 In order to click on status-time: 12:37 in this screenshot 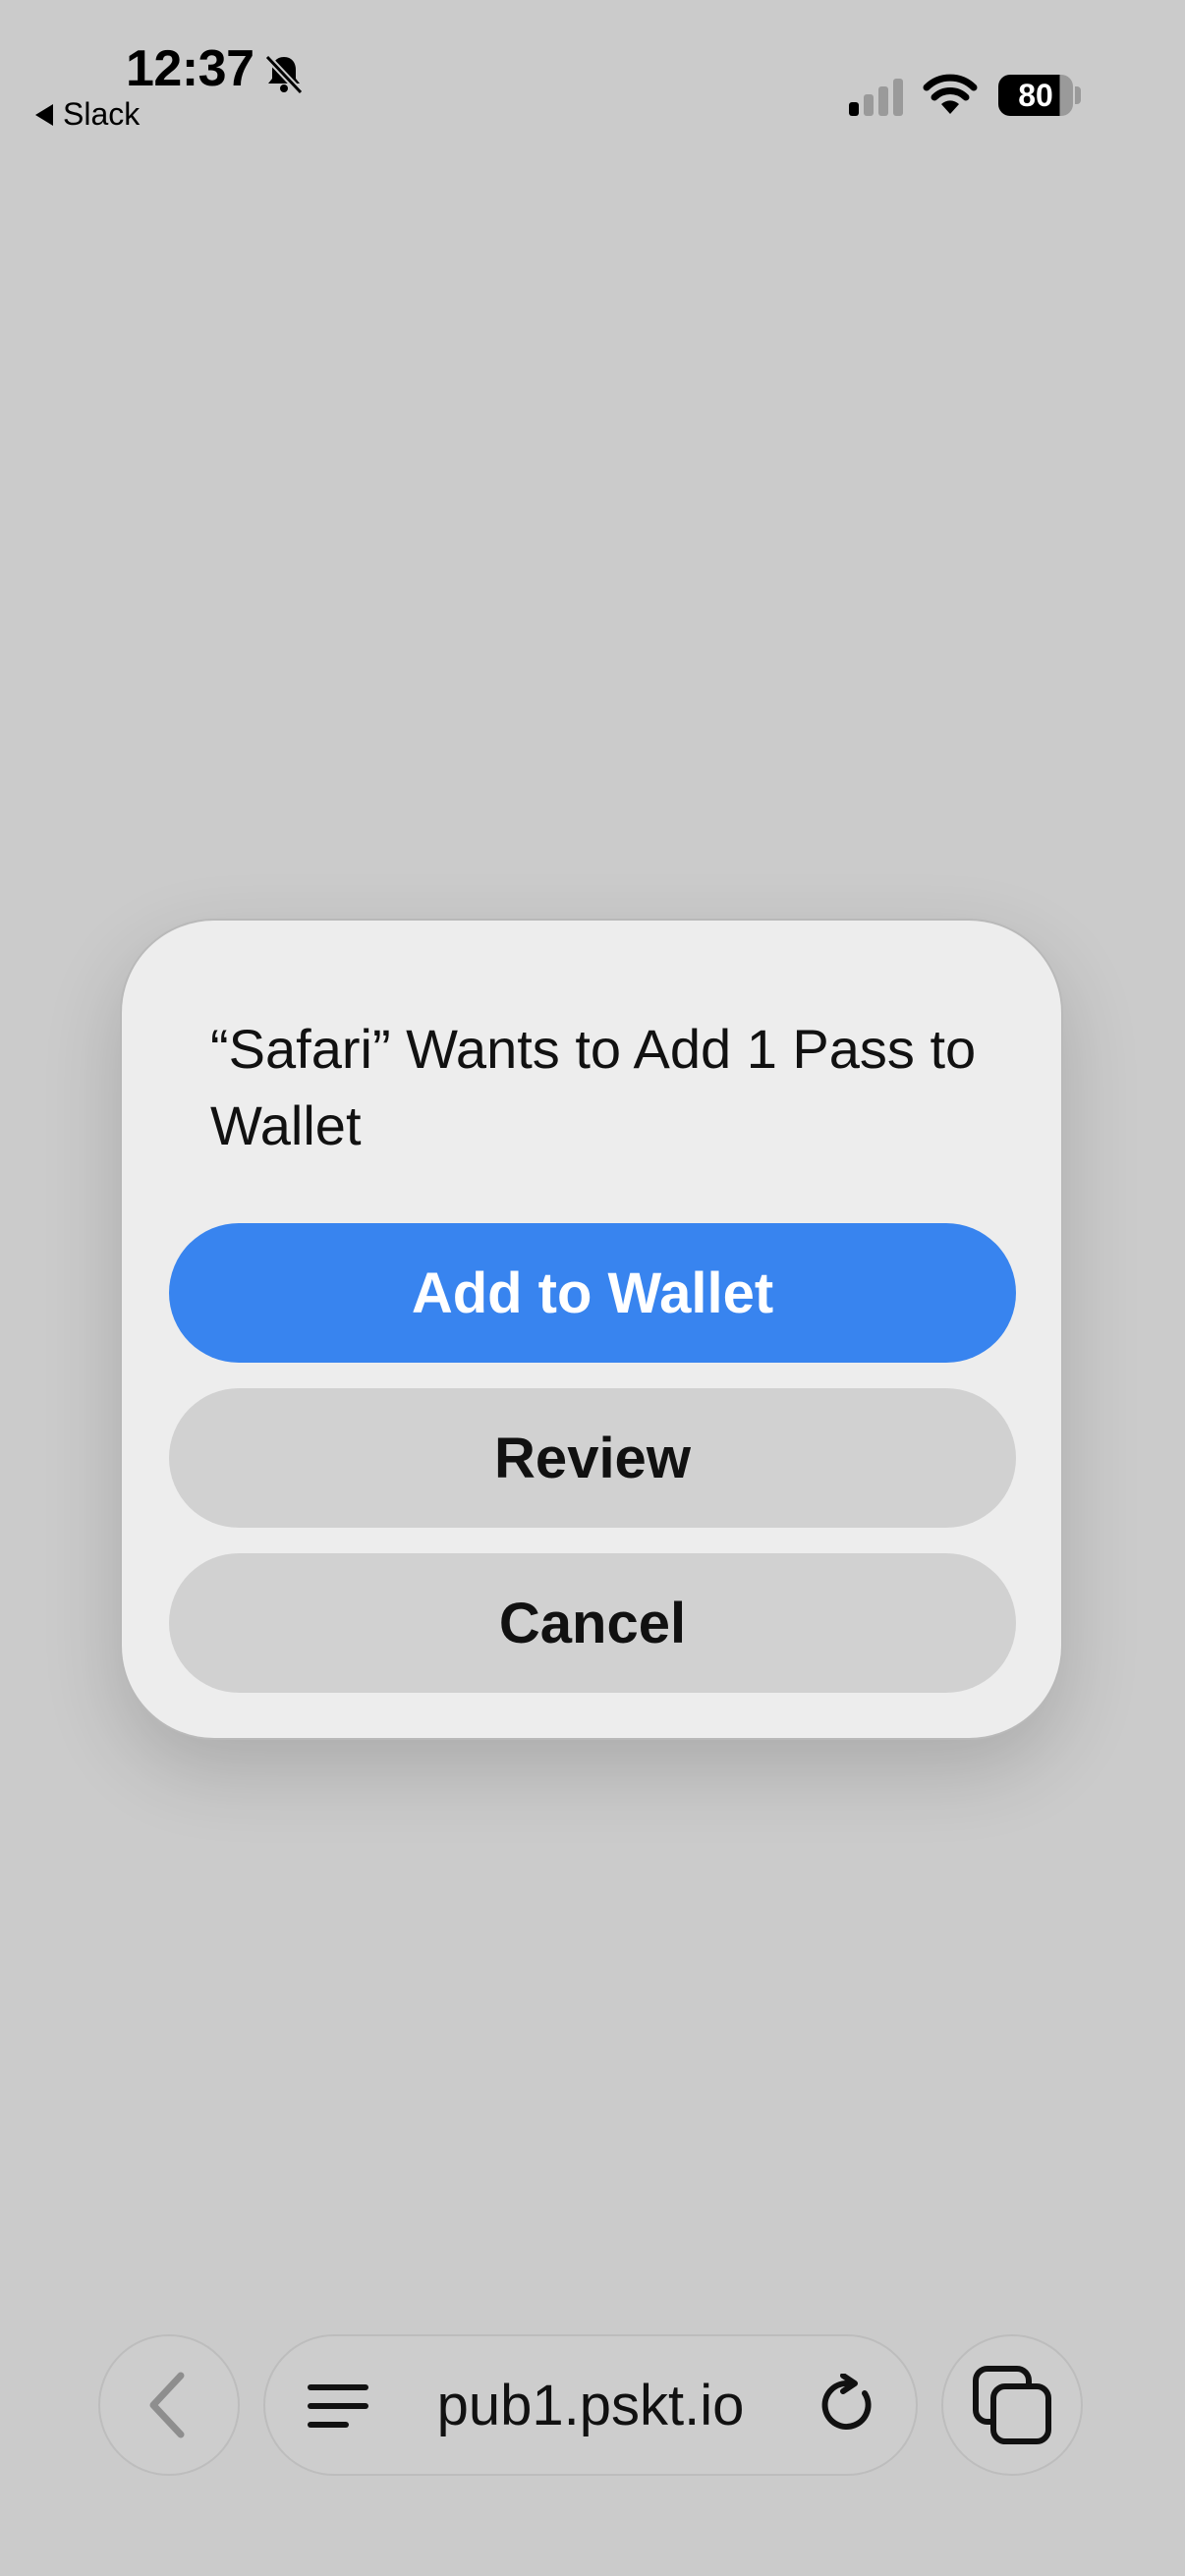, I will do `click(190, 68)`.